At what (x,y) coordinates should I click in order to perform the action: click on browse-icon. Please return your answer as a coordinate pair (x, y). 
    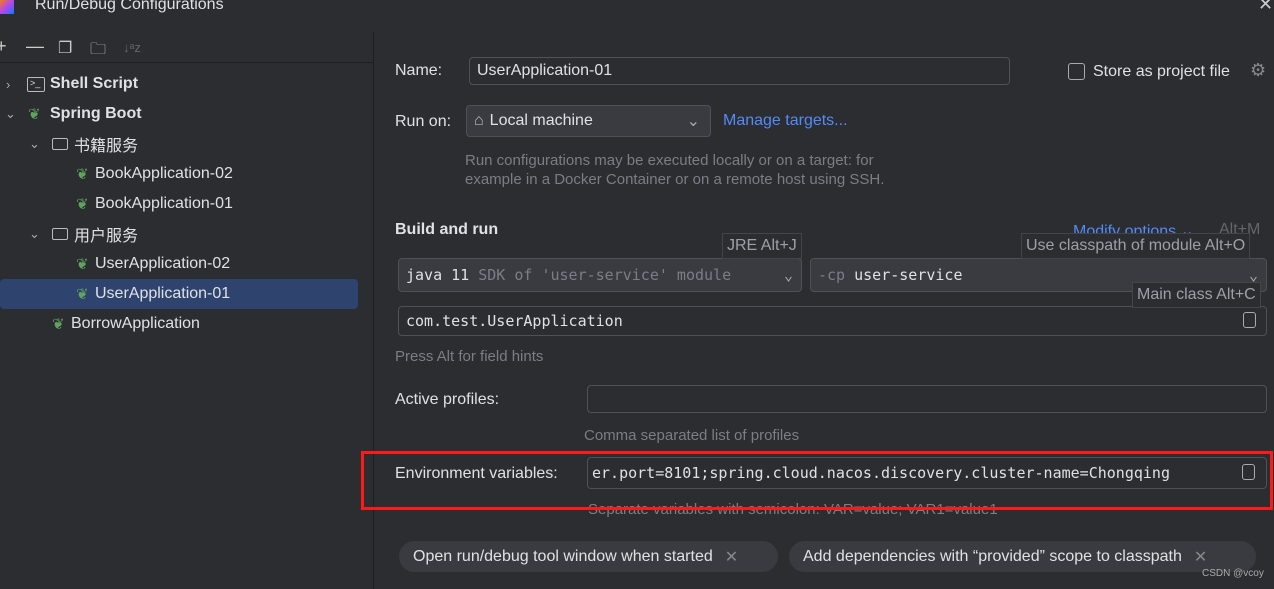
    Looking at the image, I should click on (1249, 320).